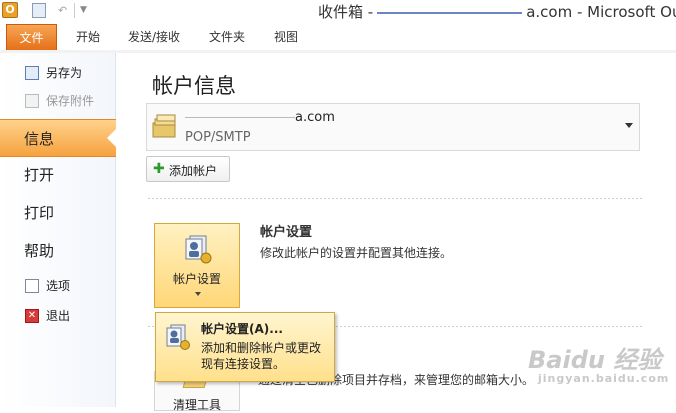 Image resolution: width=676 pixels, height=413 pixels. What do you see at coordinates (62, 10) in the screenshot?
I see `undo-icon: ↶` at bounding box center [62, 10].